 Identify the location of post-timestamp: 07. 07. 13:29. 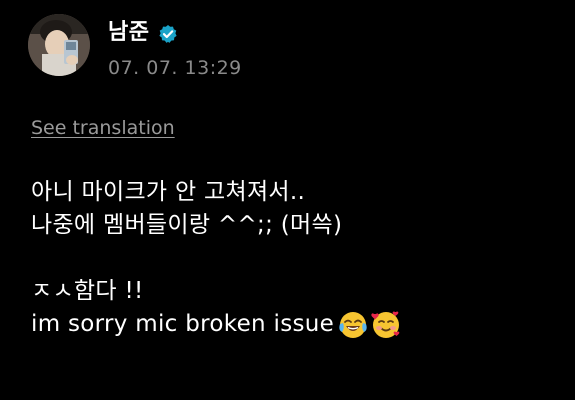
(175, 68).